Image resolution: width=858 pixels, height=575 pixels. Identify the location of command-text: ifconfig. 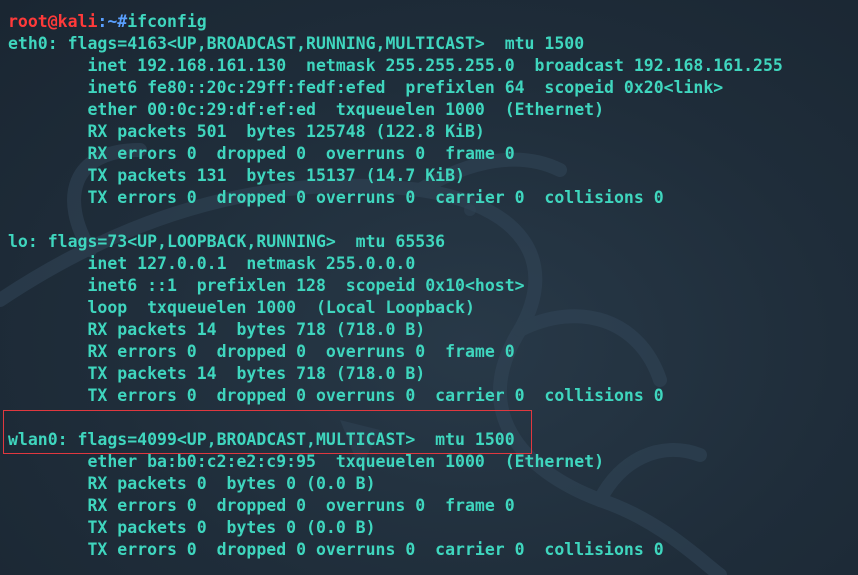
(167, 21).